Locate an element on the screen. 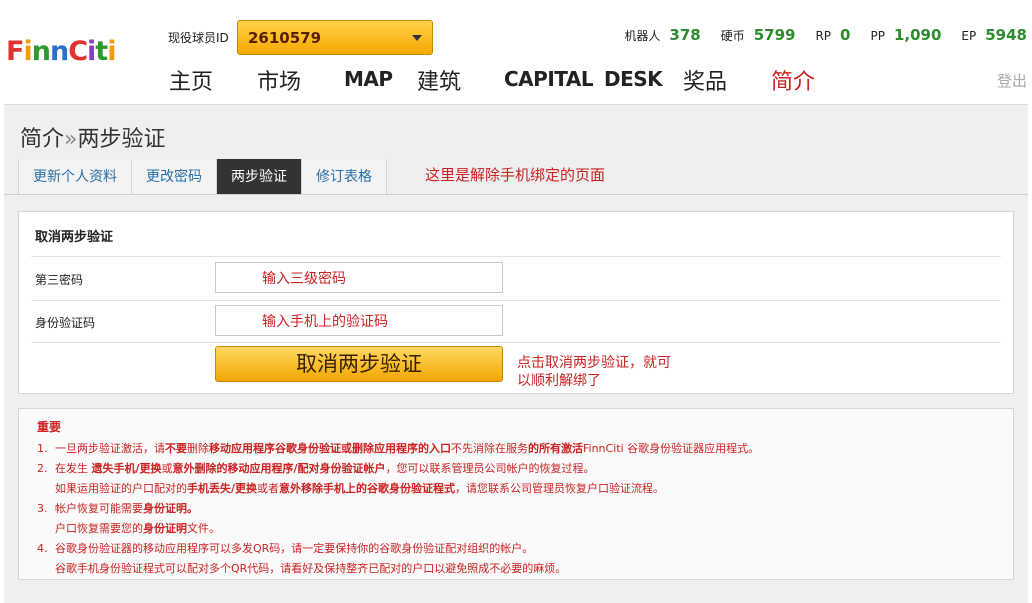 The image size is (1032, 603). tab-two-step-verification: 两步验证 is located at coordinates (259, 177).